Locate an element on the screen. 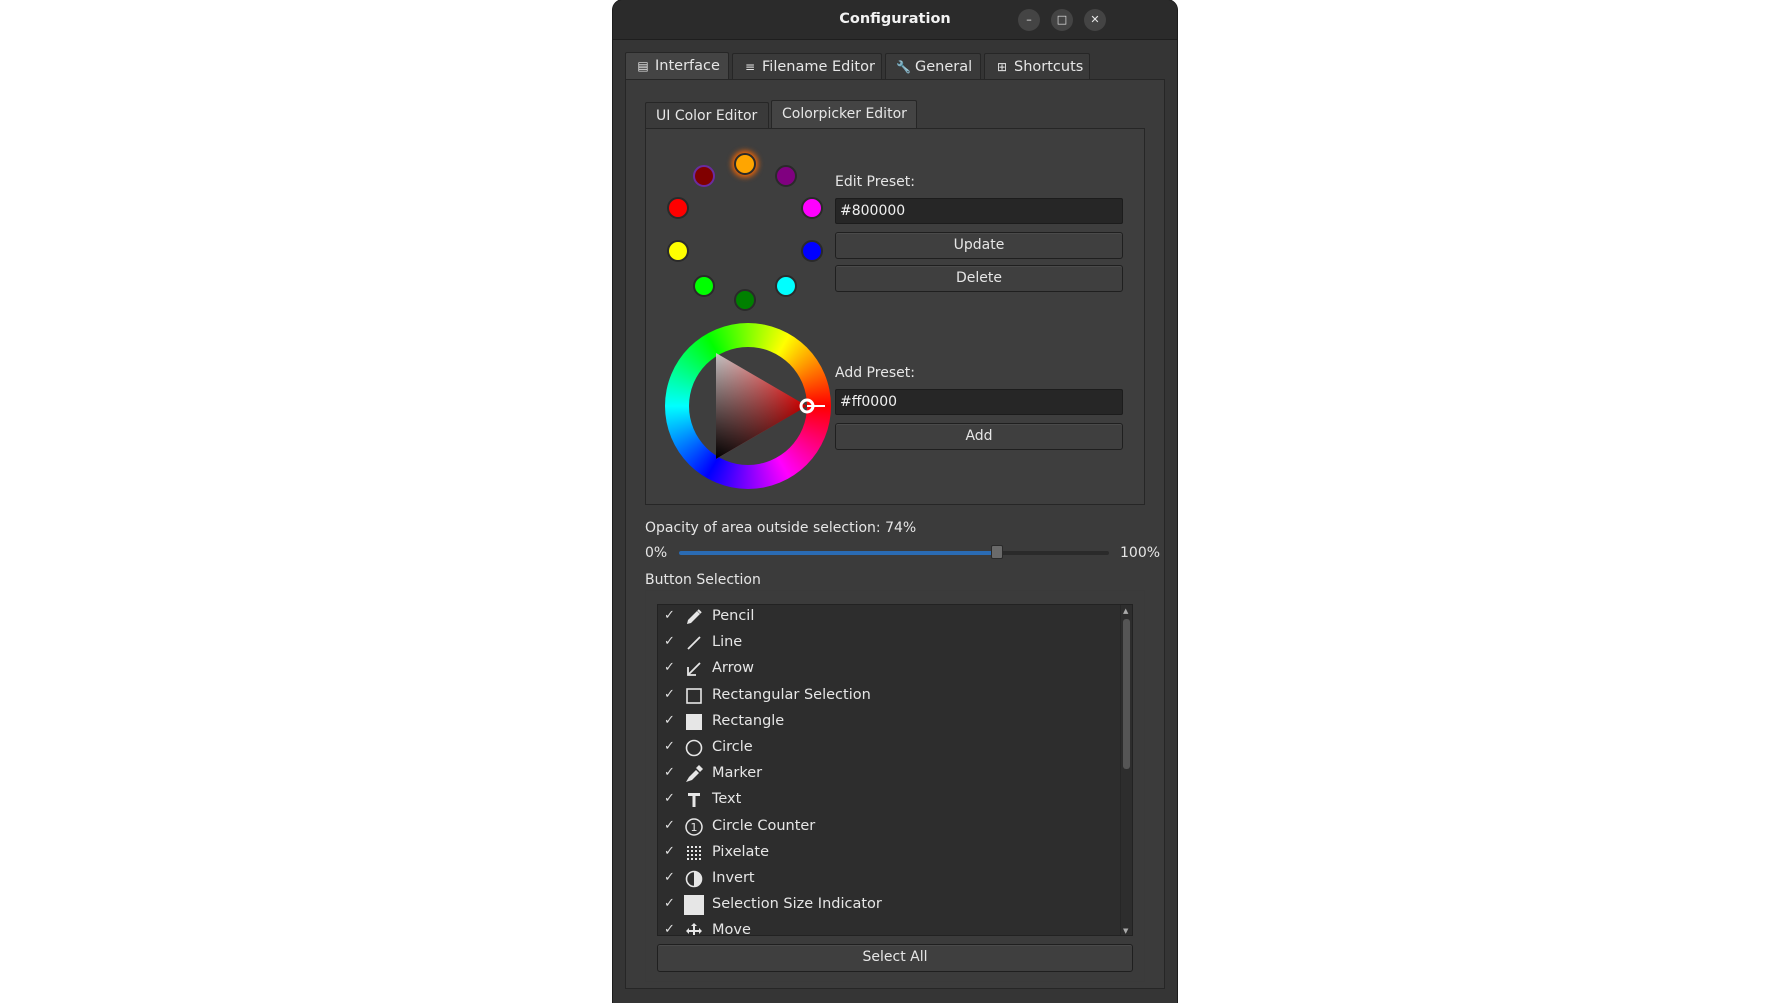  subtab-colorpicker-editor: Colorpicker Editor is located at coordinates (844, 114).